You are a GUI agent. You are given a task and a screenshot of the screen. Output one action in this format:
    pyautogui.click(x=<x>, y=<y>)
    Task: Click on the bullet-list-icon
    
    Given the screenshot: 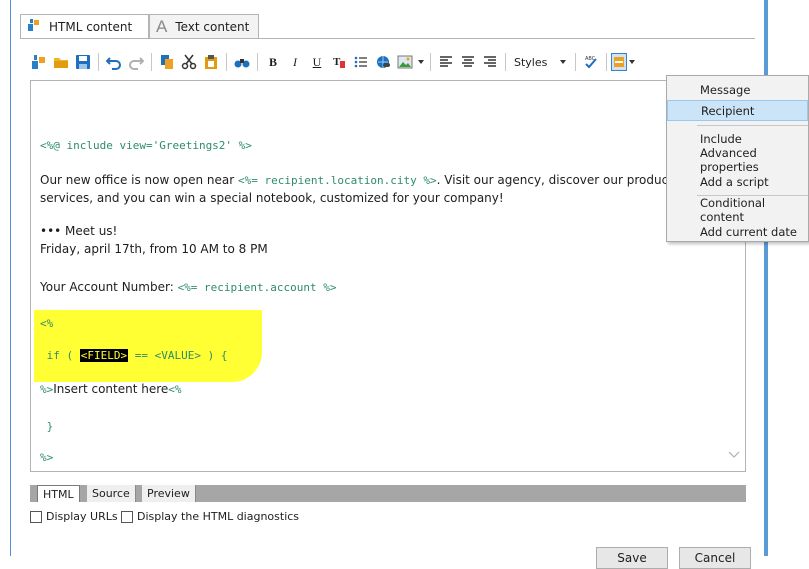 What is the action you would take?
    pyautogui.click(x=361, y=62)
    